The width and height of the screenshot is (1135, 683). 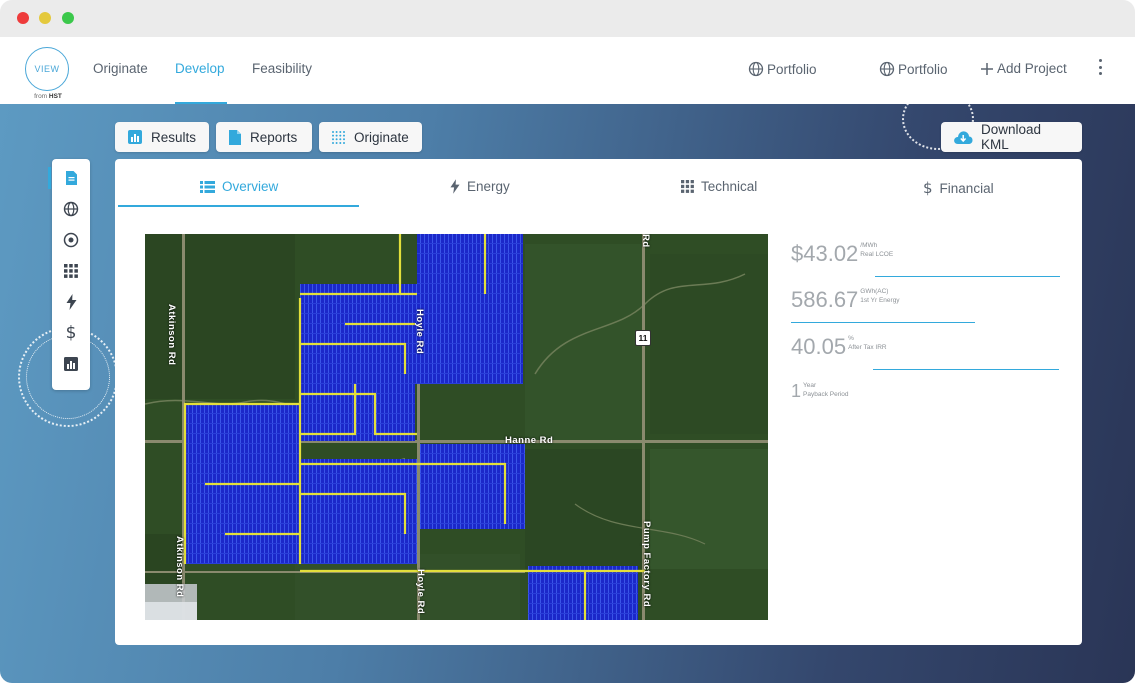 What do you see at coordinates (966, 188) in the screenshot?
I see `tab-financial-label: Financial` at bounding box center [966, 188].